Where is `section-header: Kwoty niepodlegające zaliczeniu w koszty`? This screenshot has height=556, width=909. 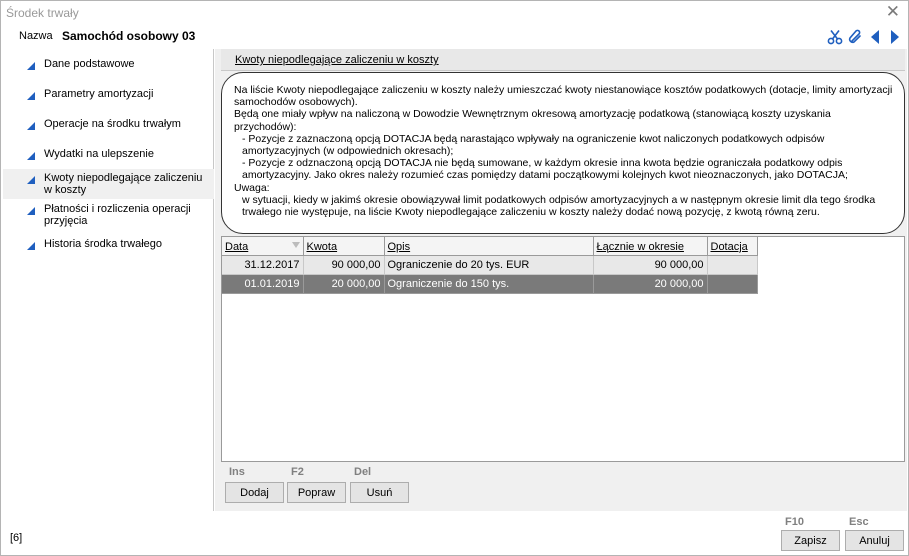
section-header: Kwoty niepodlegające zaliczeniu w koszty is located at coordinates (563, 60).